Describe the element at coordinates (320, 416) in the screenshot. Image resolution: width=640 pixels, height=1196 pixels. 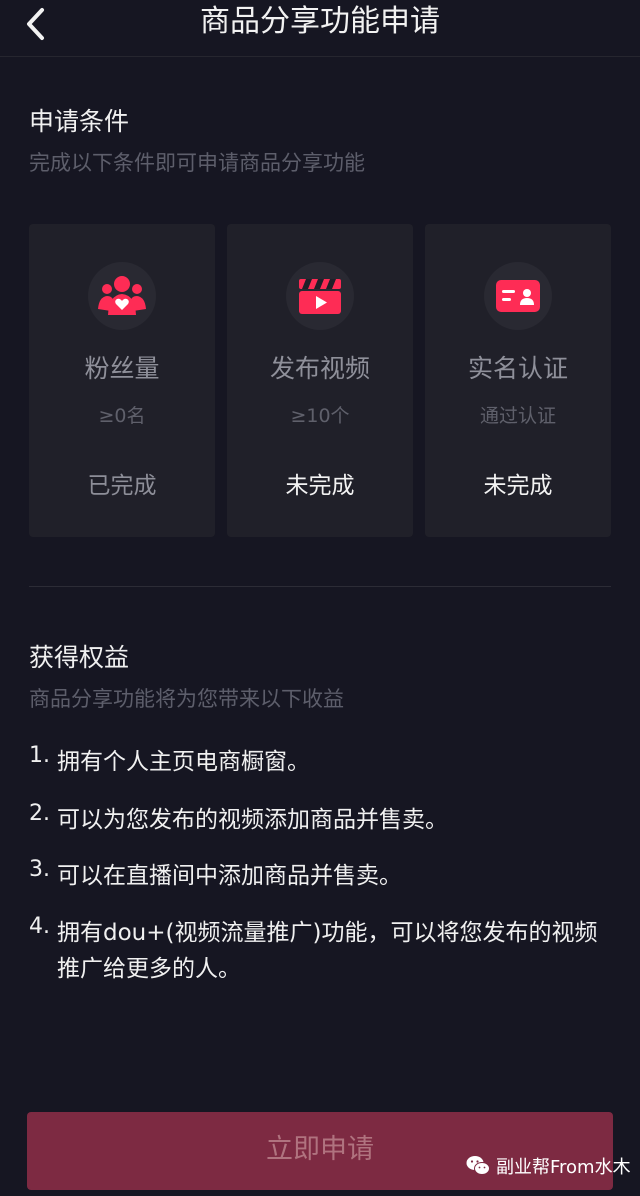
I see `condition-requirement: ≥10个` at that location.